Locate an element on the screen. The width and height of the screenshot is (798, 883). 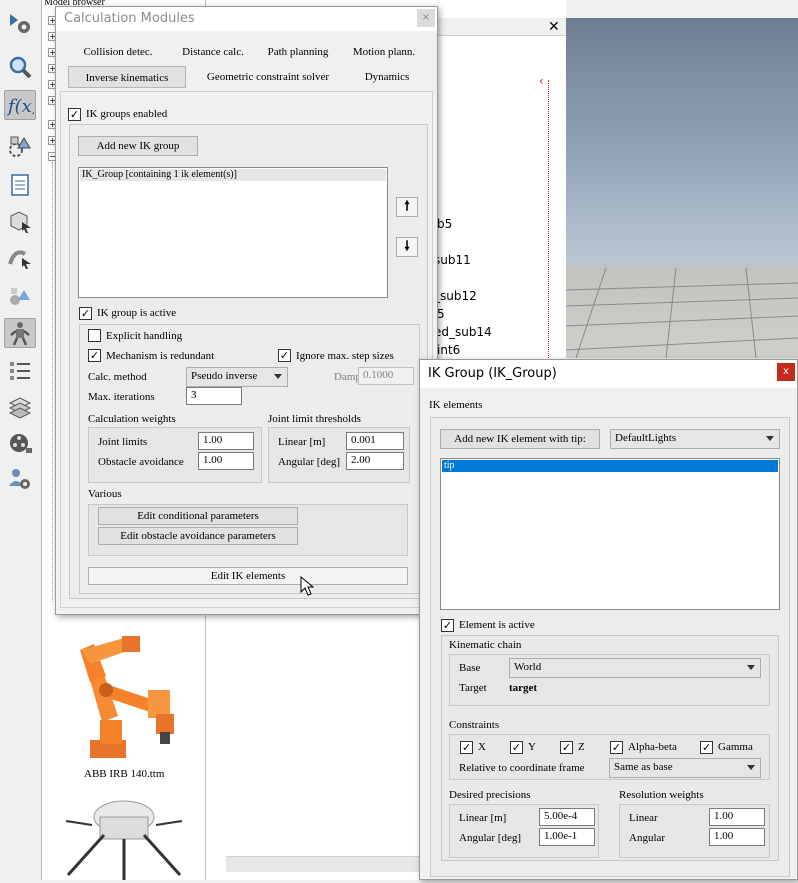
precision-linear-label: Linear [m] is located at coordinates (483, 818).